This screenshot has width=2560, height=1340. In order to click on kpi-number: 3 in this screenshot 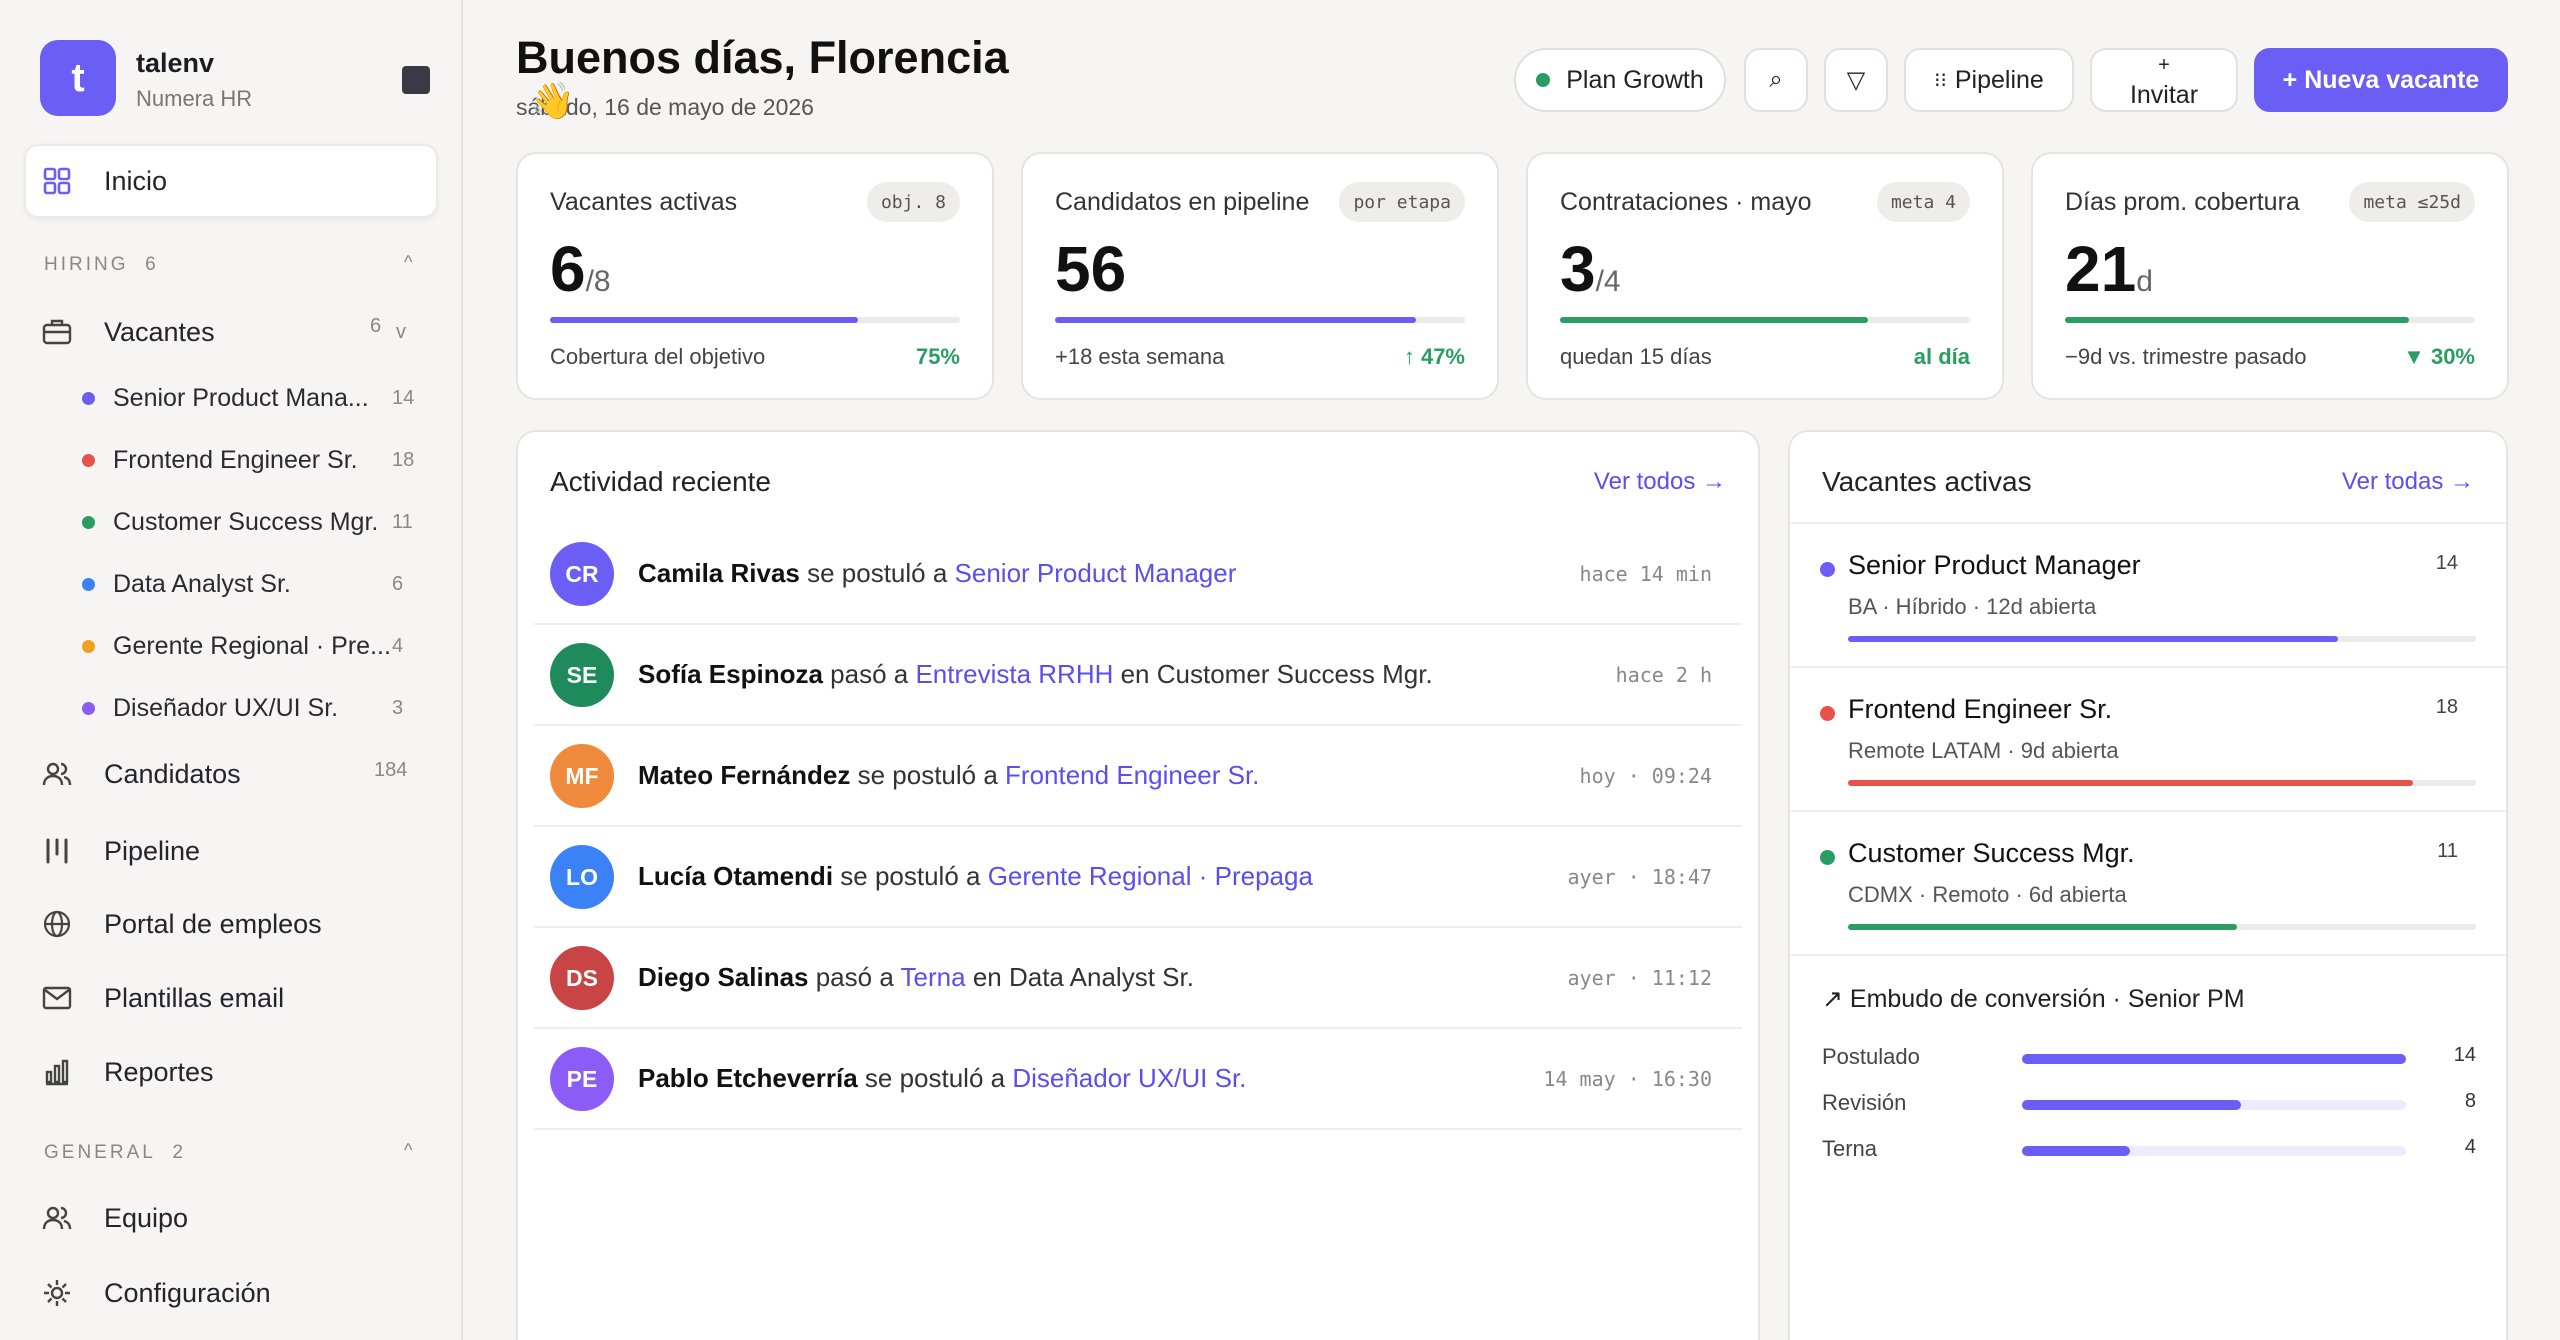, I will do `click(1578, 269)`.